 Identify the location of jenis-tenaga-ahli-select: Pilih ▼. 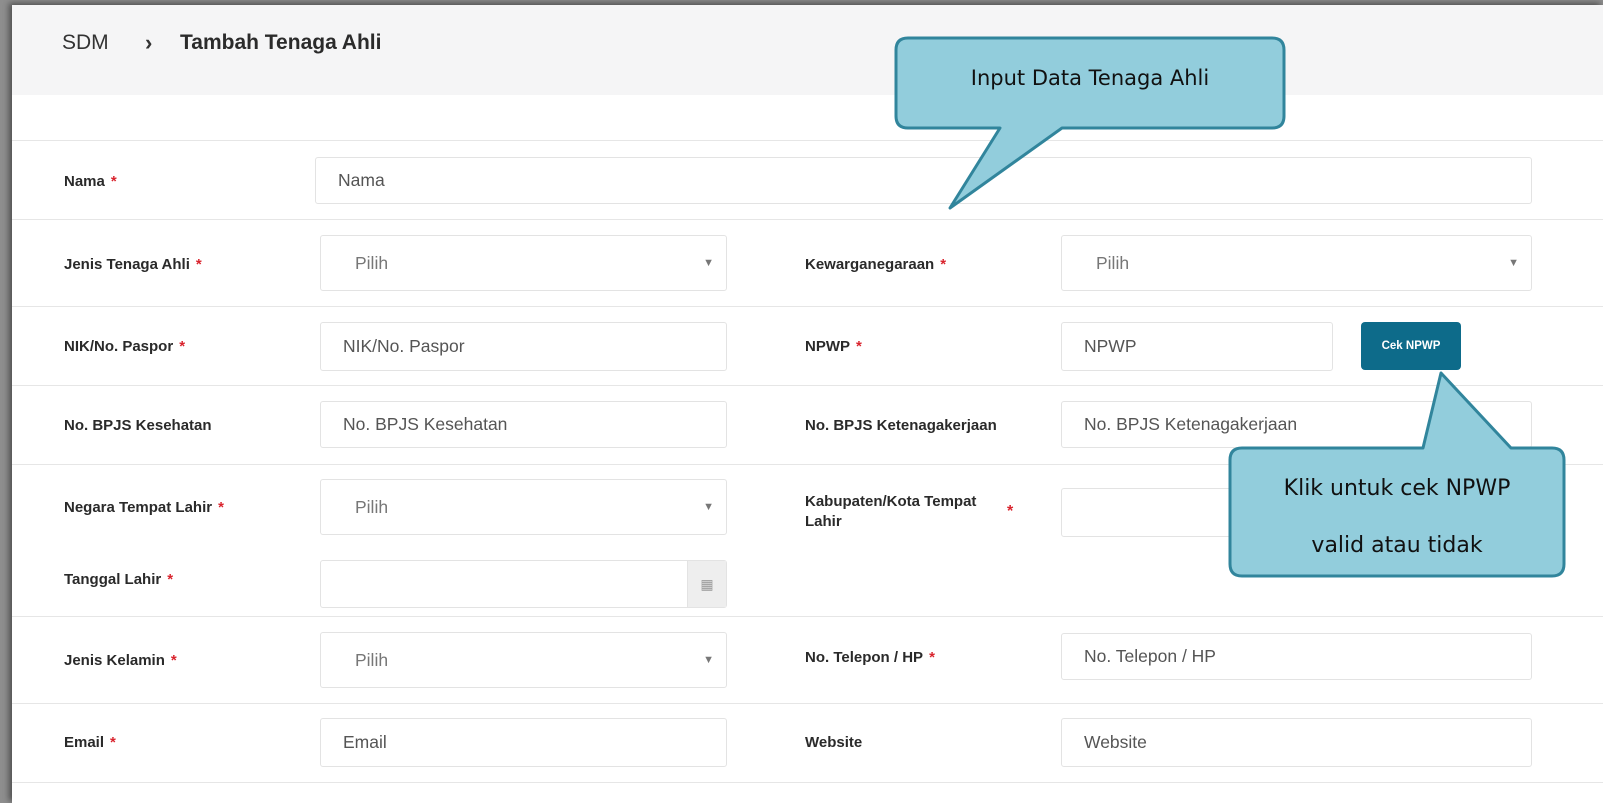
(523, 263).